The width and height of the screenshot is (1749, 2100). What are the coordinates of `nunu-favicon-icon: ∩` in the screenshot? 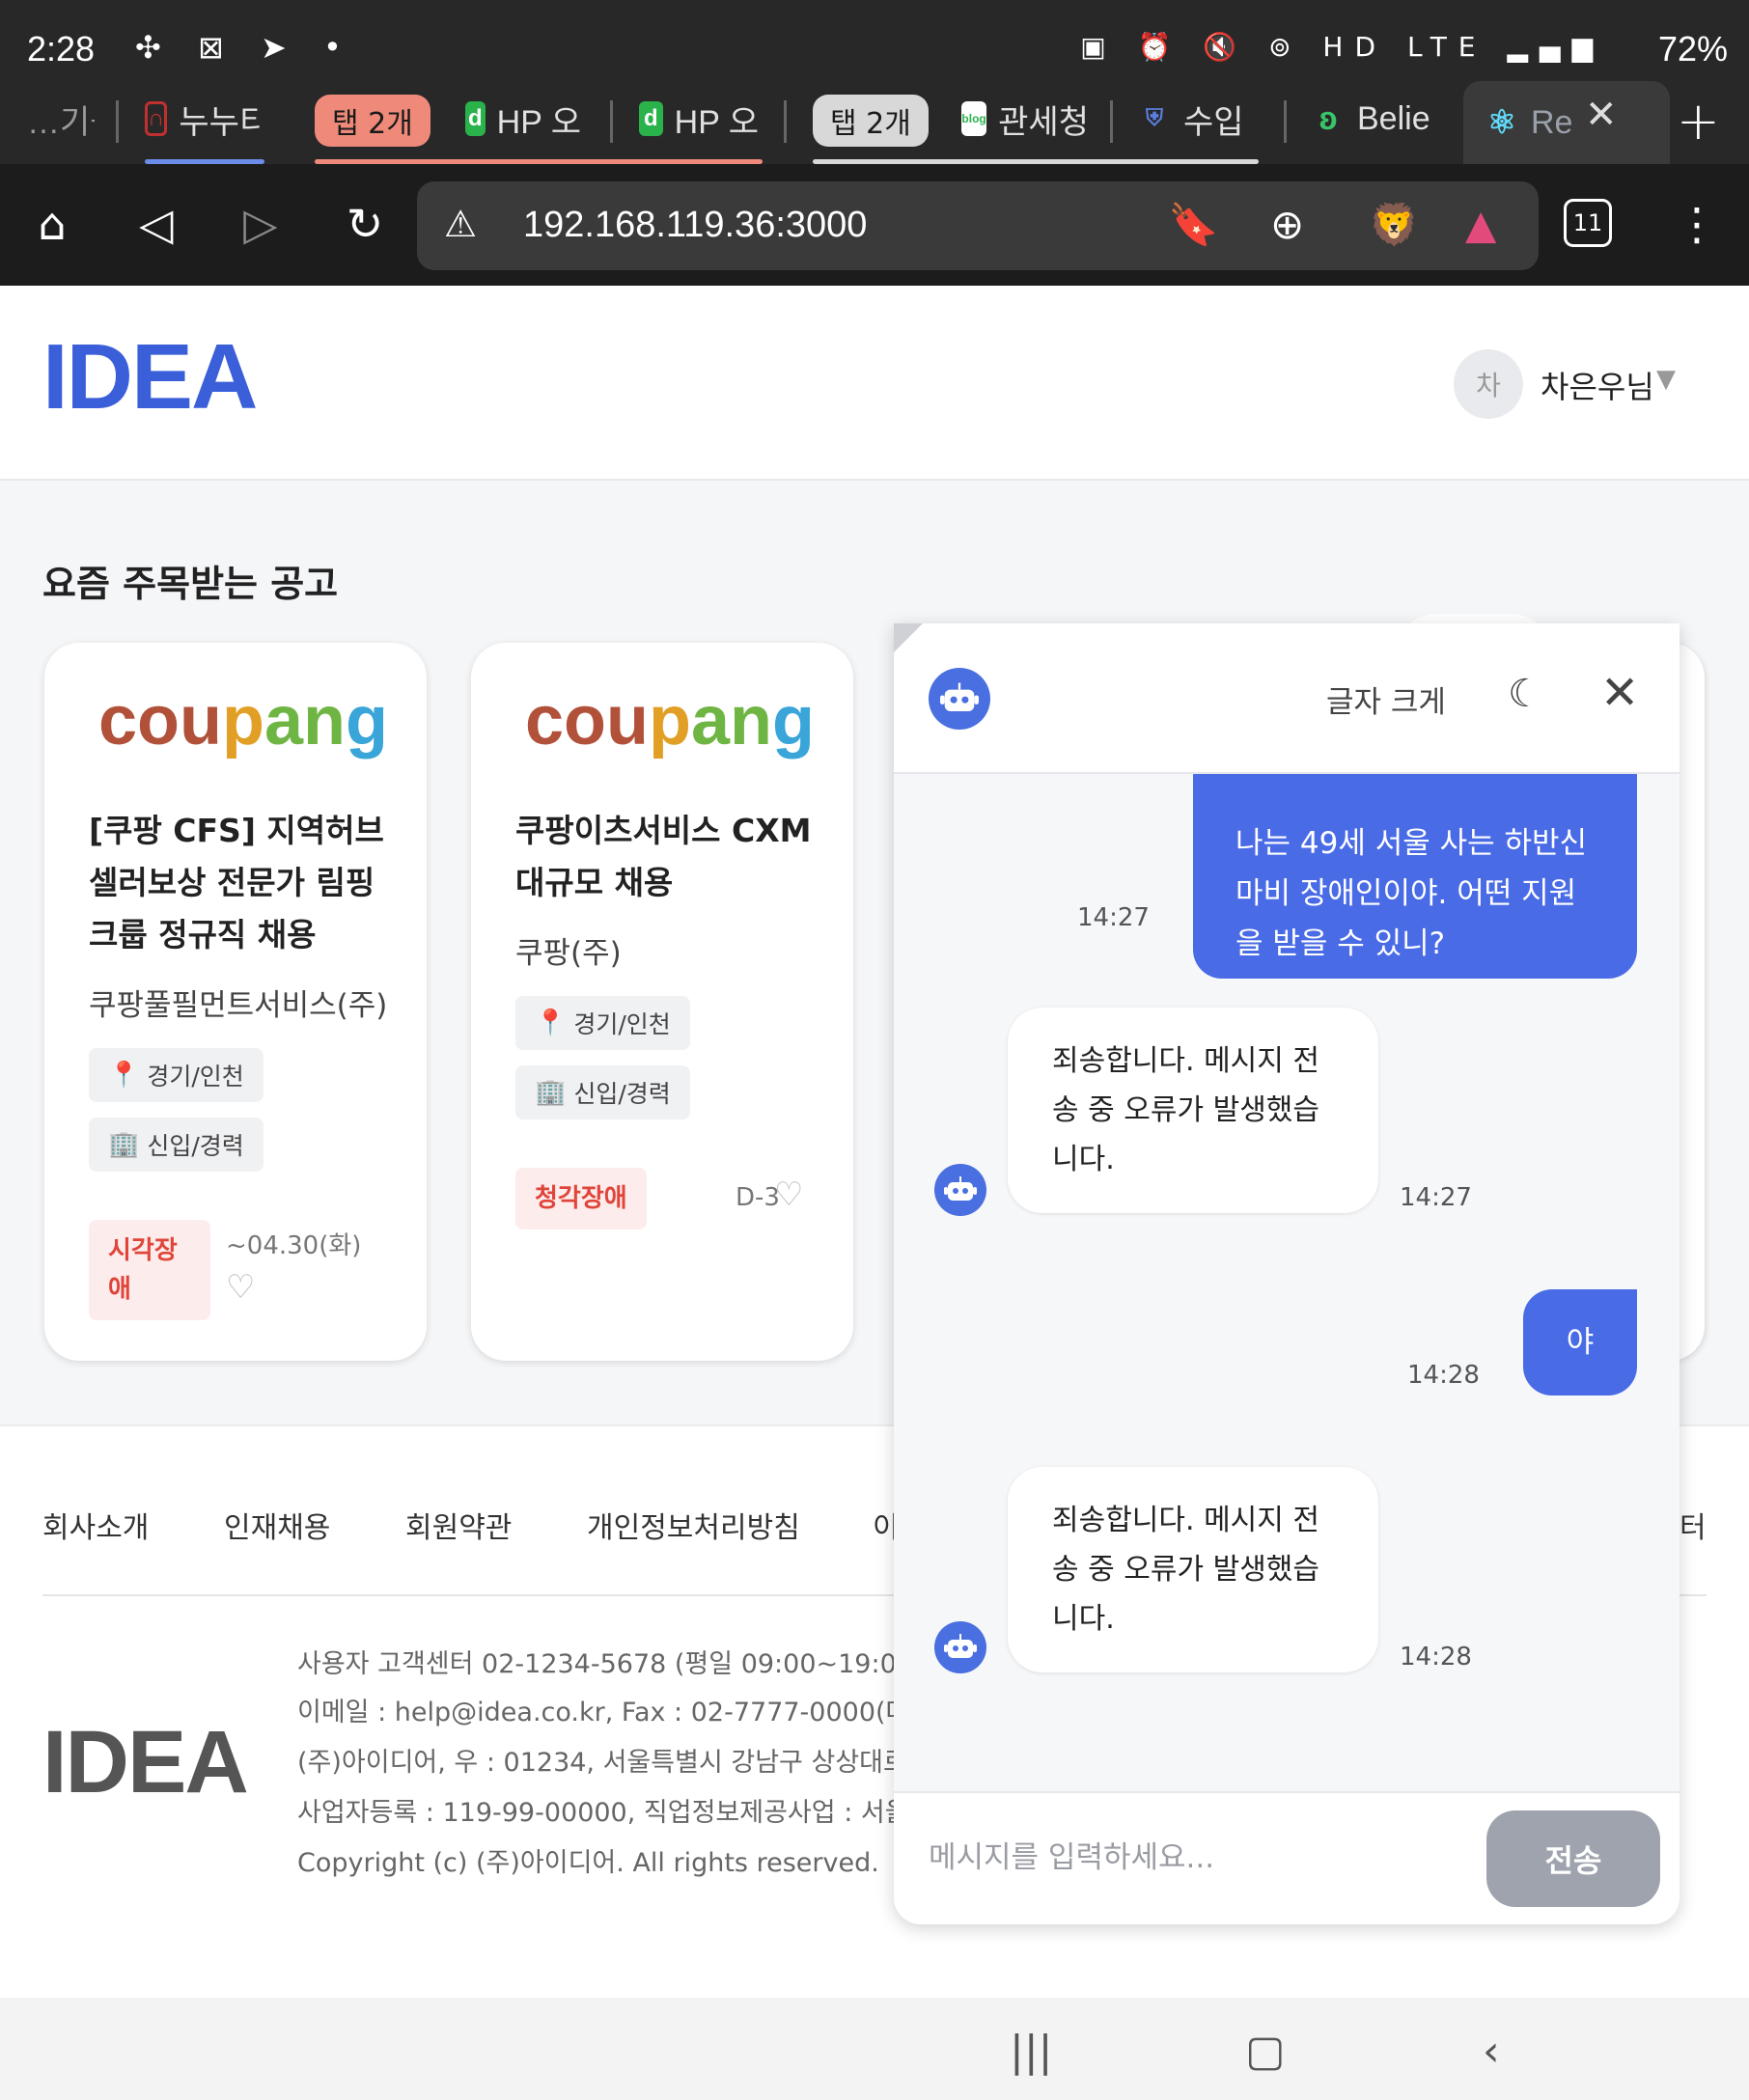 It's located at (157, 118).